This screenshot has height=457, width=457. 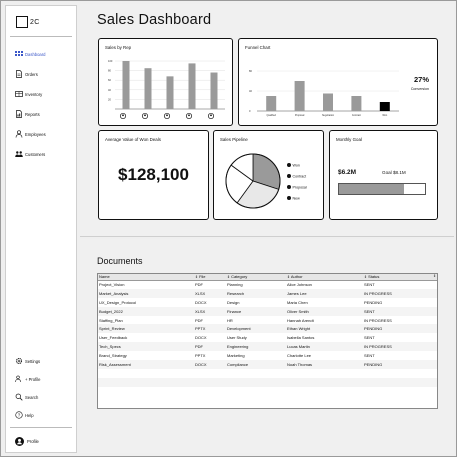 What do you see at coordinates (189, 115) in the screenshot?
I see `rep-avatar-head` at bounding box center [189, 115].